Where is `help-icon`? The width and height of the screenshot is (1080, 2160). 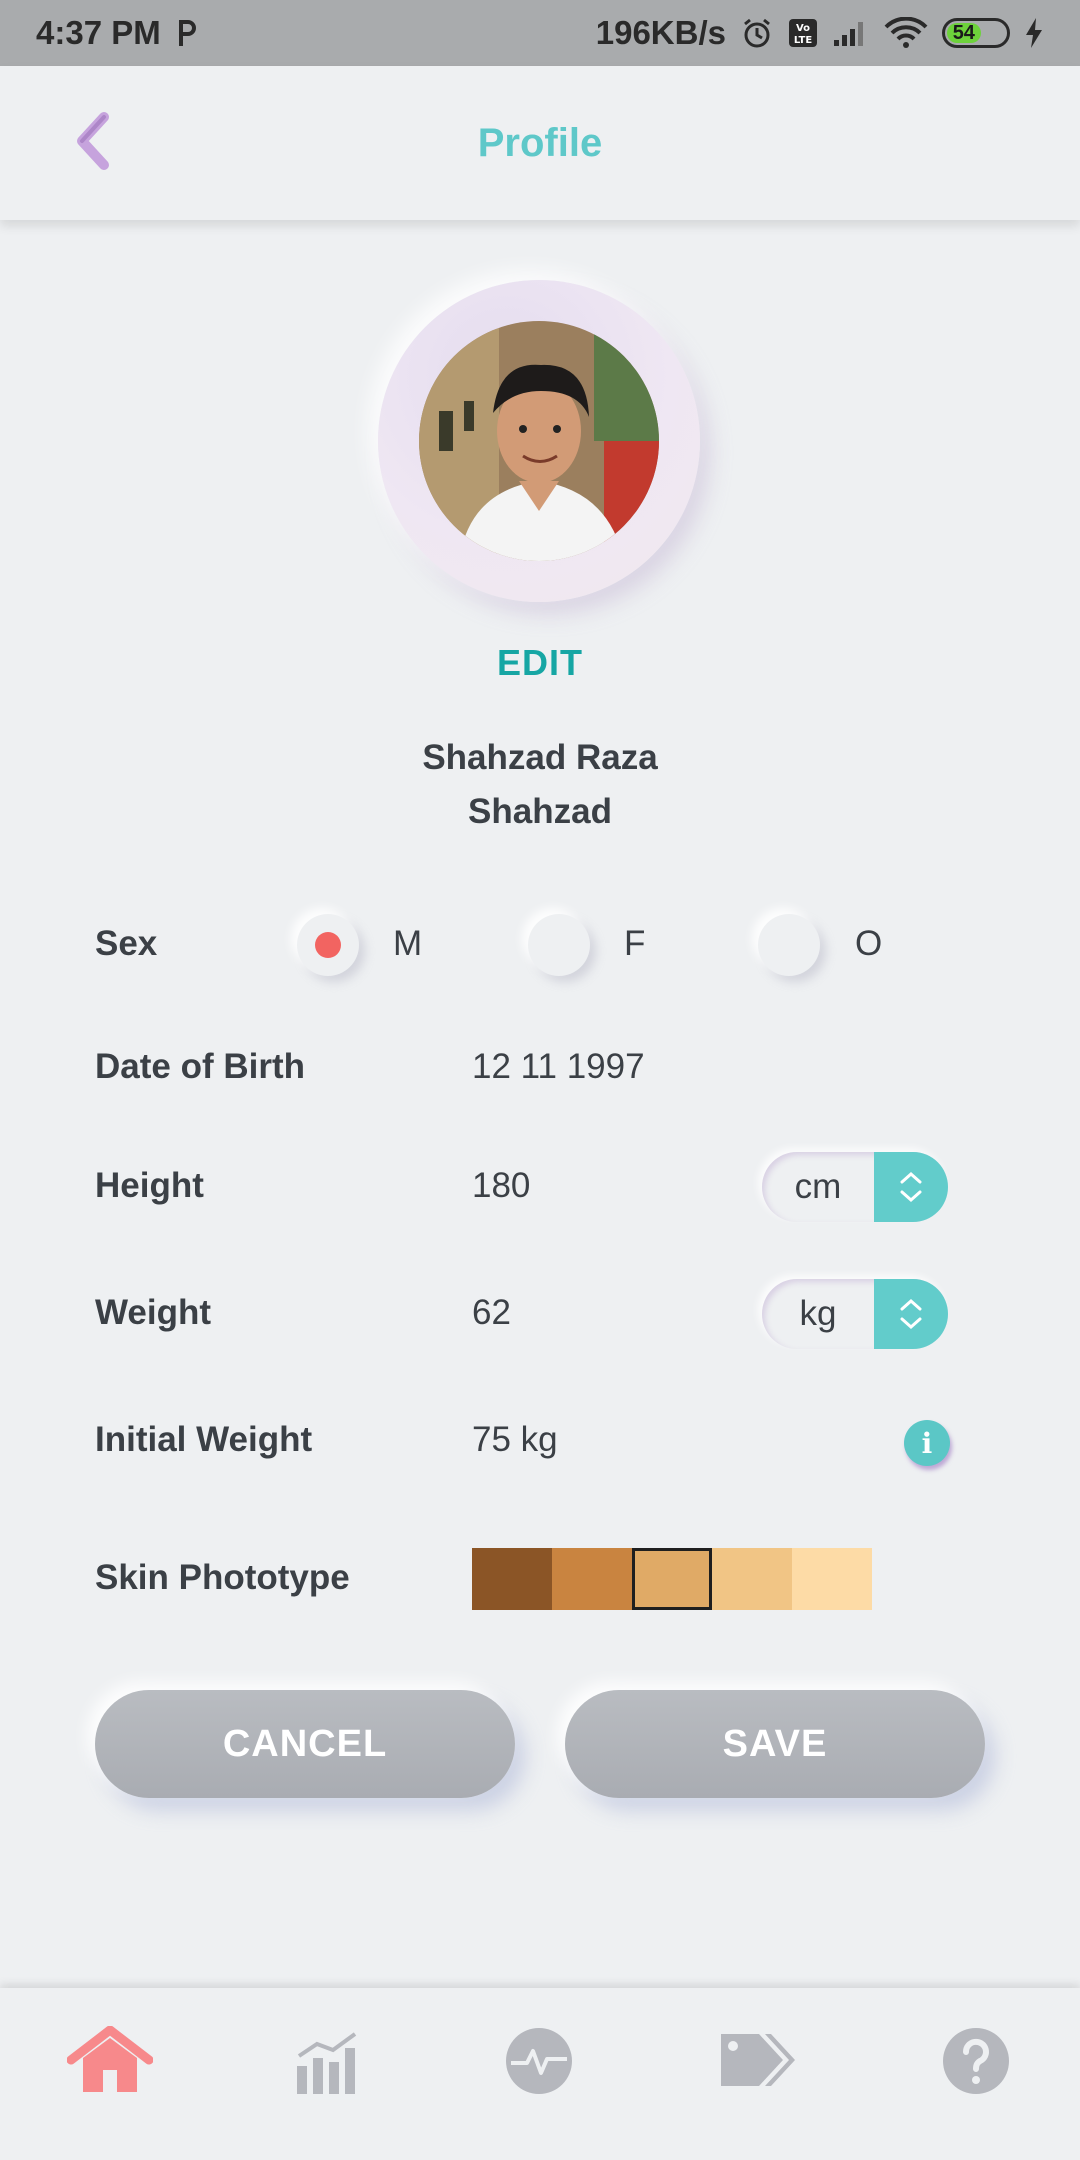
help-icon is located at coordinates (976, 2063).